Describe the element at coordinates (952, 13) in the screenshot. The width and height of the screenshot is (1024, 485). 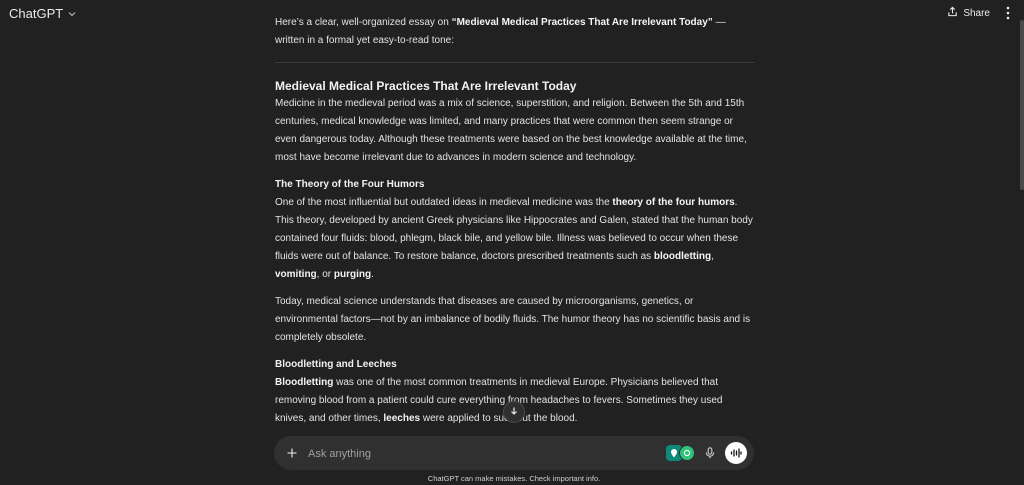
I see `share-icon` at that location.